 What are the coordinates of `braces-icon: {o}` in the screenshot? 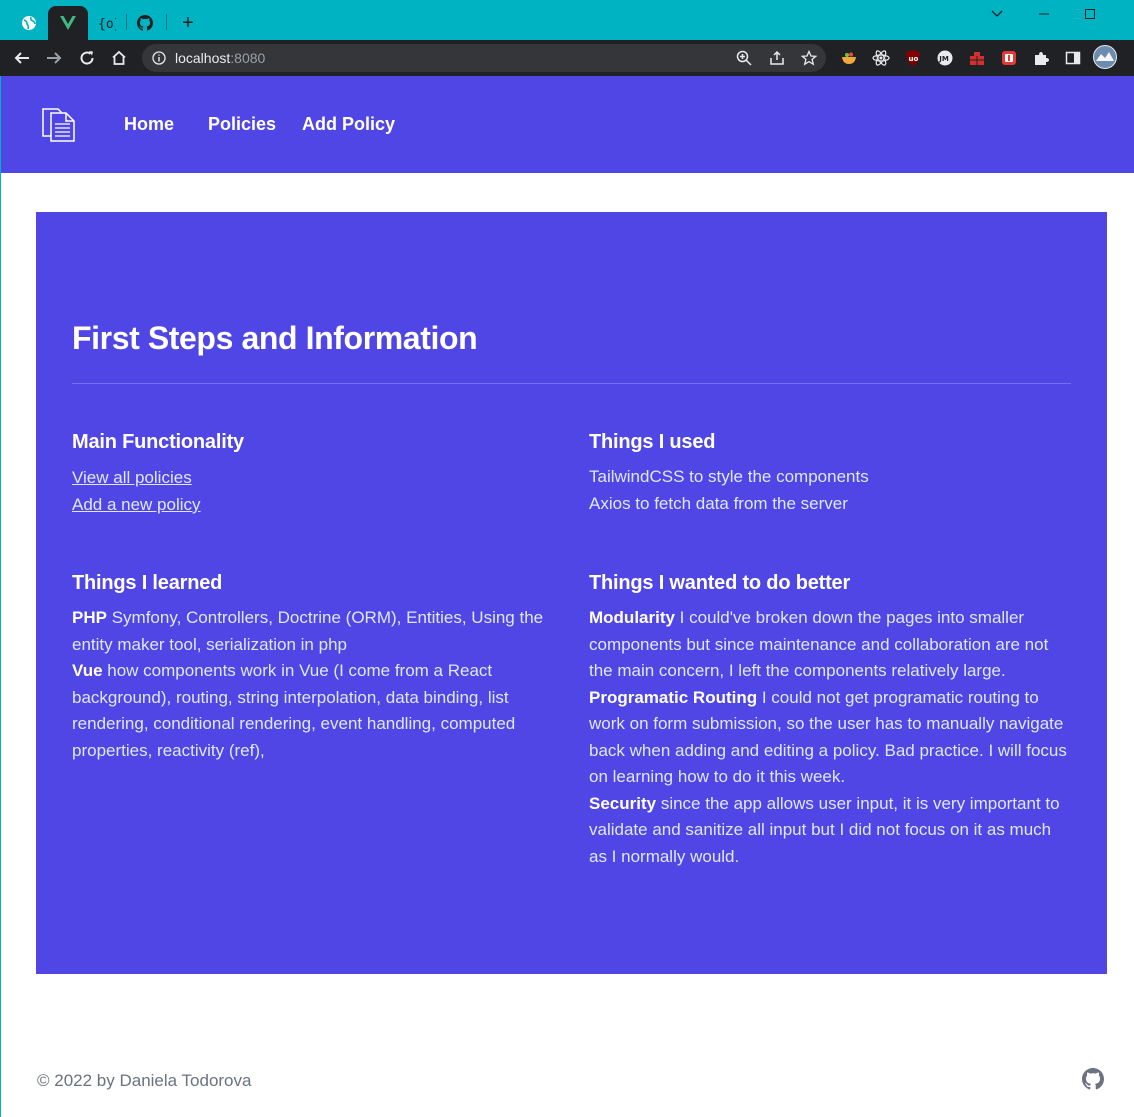 It's located at (107, 24).